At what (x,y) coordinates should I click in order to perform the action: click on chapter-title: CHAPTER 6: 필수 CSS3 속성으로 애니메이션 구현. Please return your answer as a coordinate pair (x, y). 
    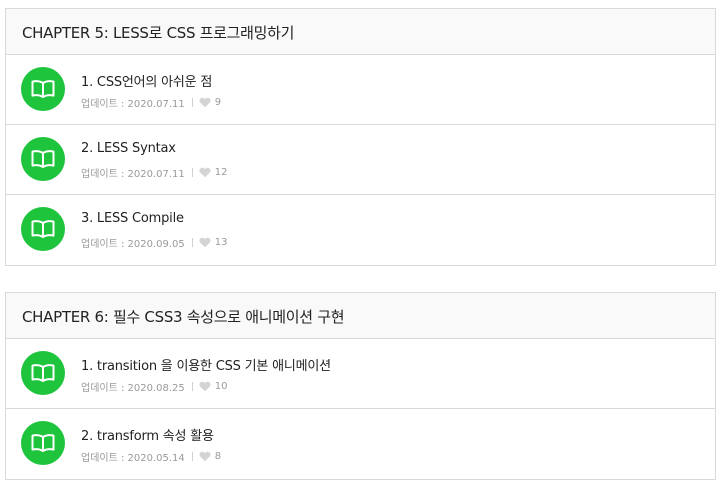
    Looking at the image, I should click on (183, 317).